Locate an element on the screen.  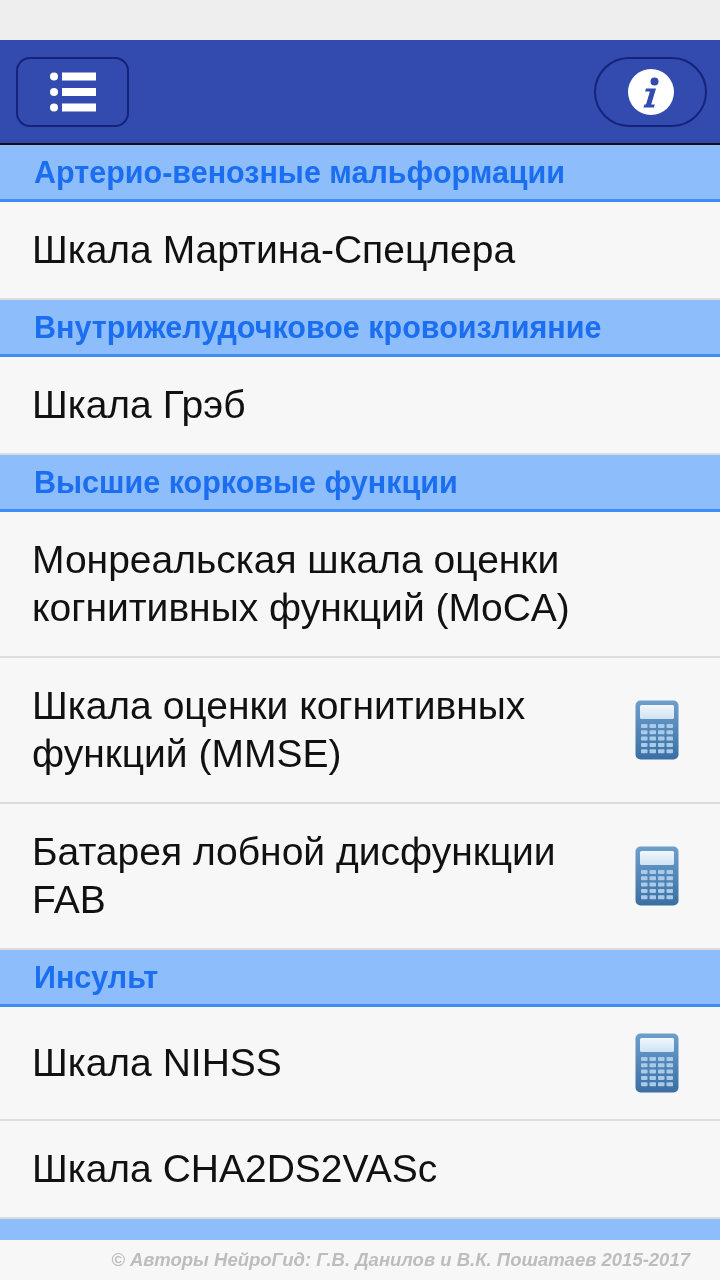
section-header: Высшие корковые функции is located at coordinates (360, 483).